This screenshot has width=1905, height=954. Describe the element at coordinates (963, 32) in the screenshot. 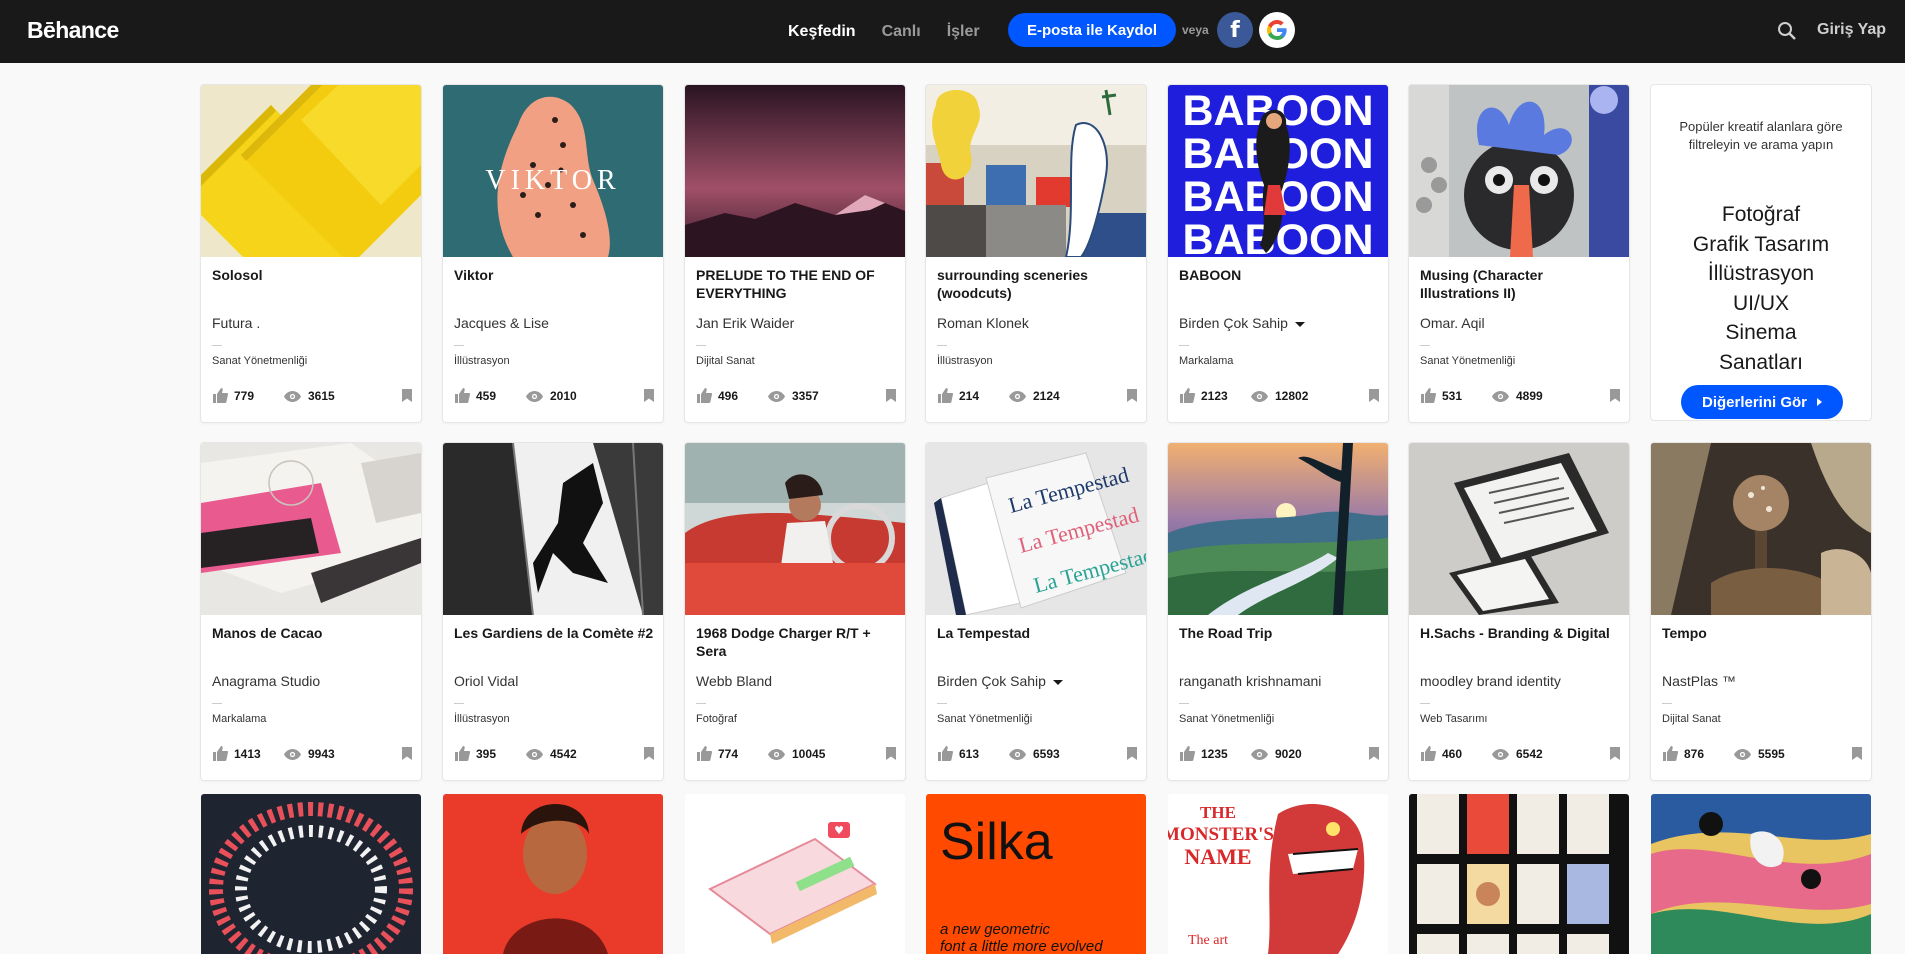

I see `nav-jobs: İşler` at that location.